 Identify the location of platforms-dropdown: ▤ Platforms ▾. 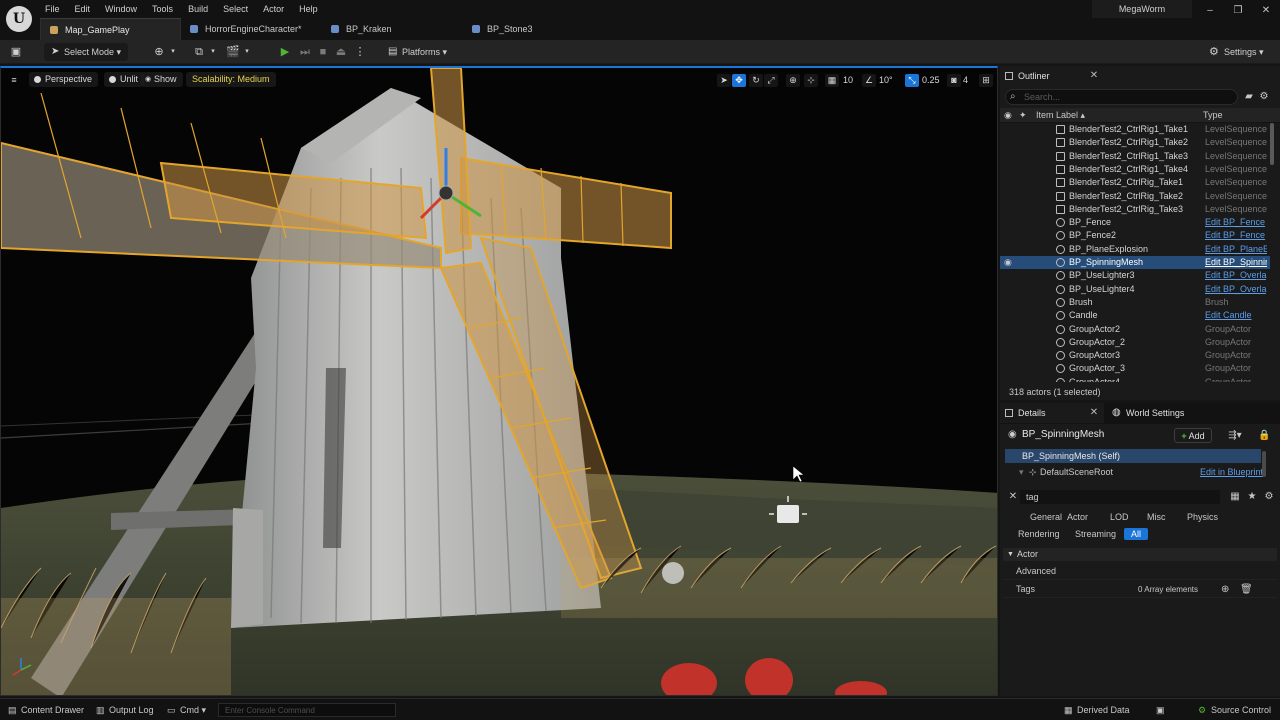
(420, 52).